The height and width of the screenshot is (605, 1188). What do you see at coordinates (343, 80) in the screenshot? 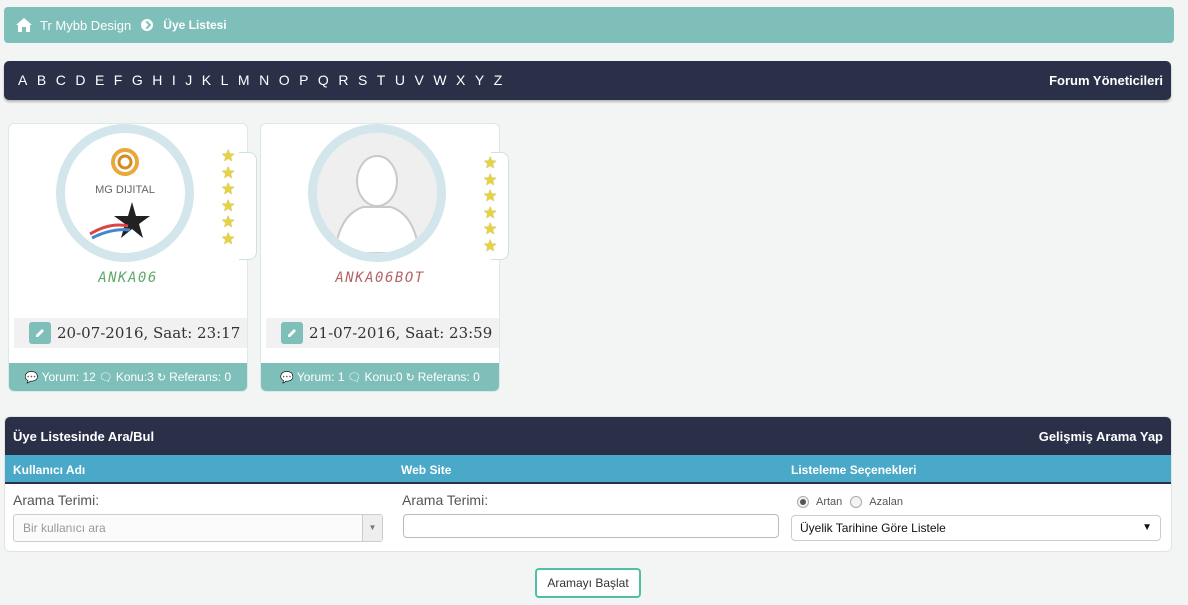
I see `letter-link-r: R` at bounding box center [343, 80].